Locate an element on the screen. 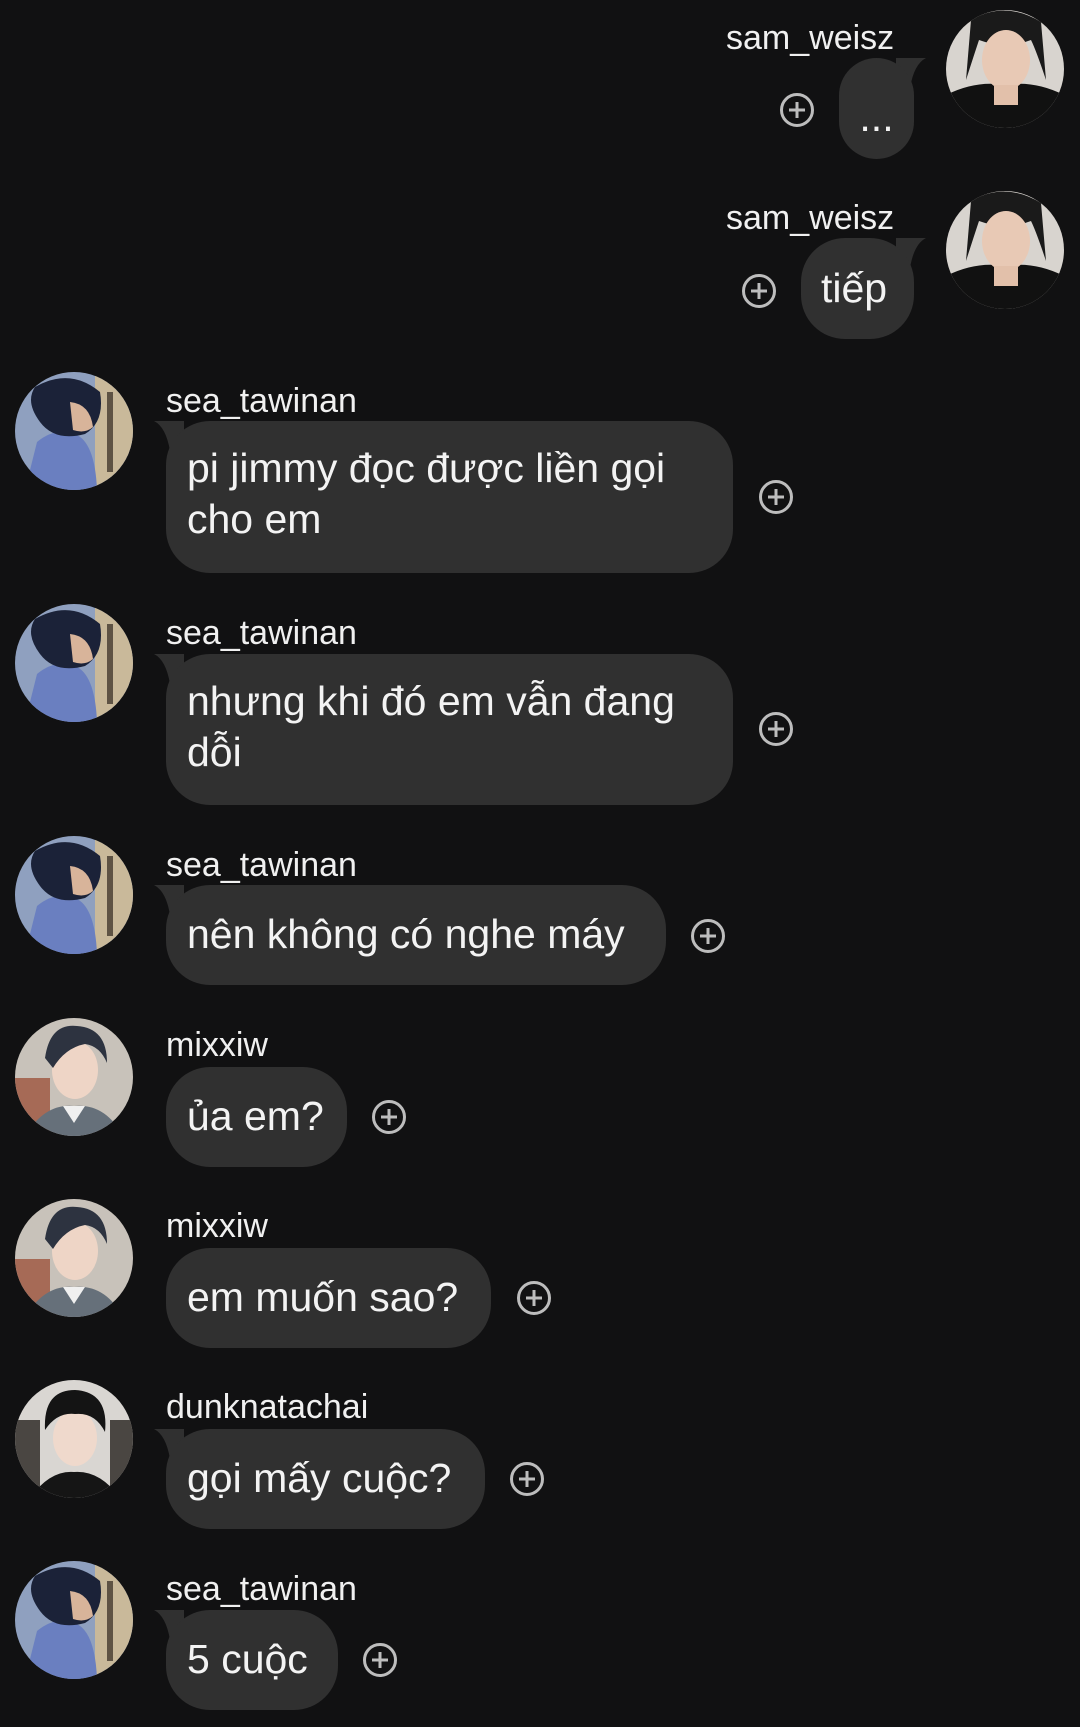 This screenshot has height=1727, width=1080. chat-message: sea_tawinan nên không có nghe máy is located at coordinates (540, 909).